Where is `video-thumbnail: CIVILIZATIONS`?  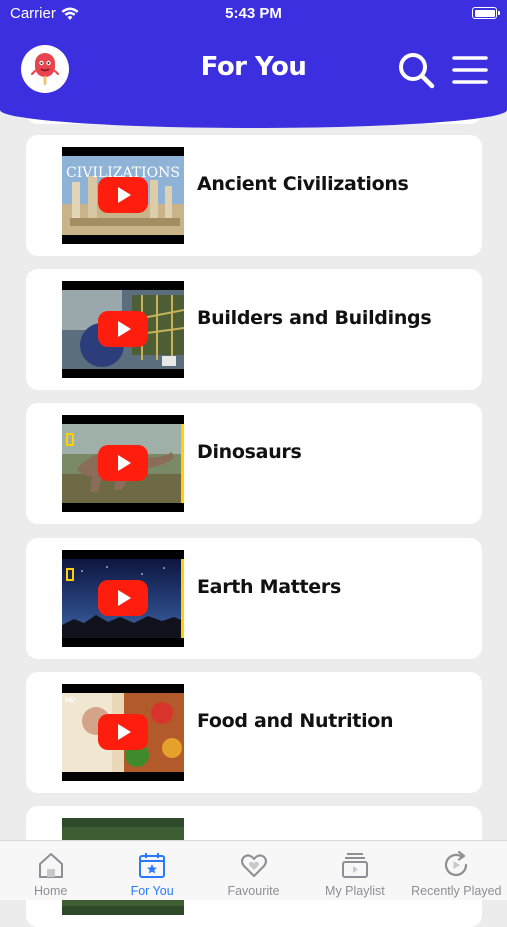 video-thumbnail: CIVILIZATIONS is located at coordinates (123, 195).